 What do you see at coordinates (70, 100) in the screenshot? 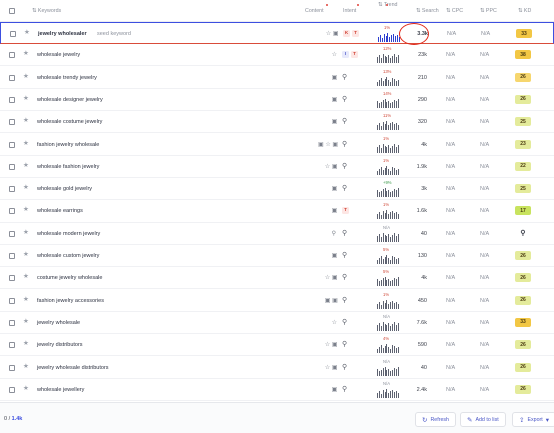
I see `keyword-text: wholesale designer jewelry` at bounding box center [70, 100].